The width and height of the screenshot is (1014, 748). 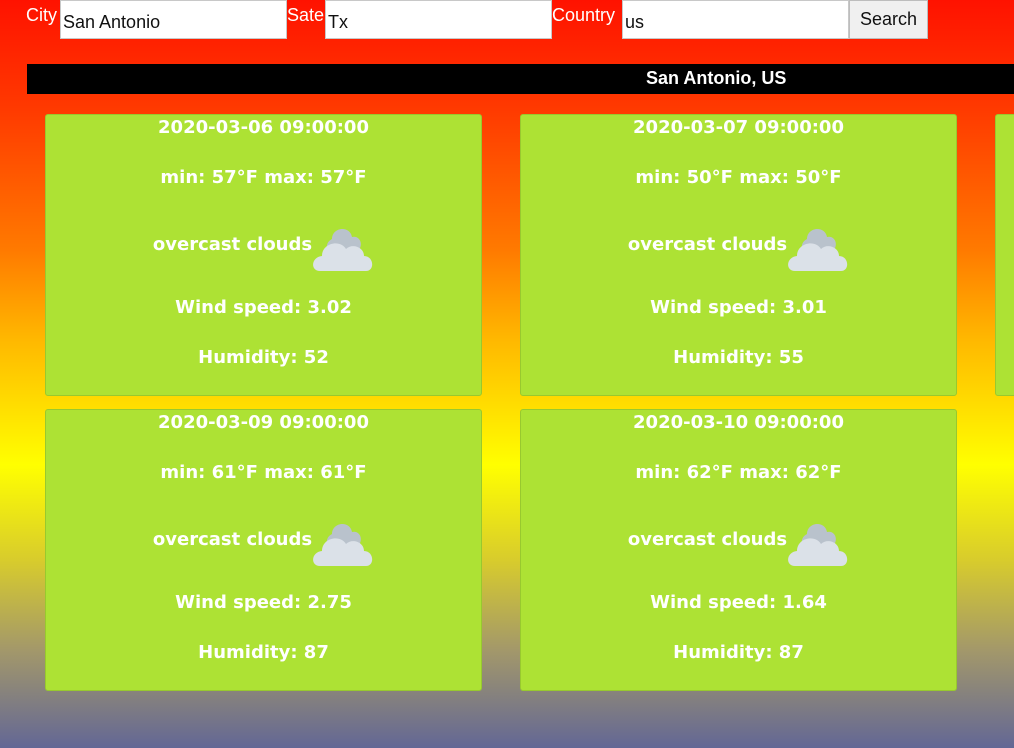 I want to click on forecast-wind-speed: Wind speed: 3.02, so click(x=263, y=307).